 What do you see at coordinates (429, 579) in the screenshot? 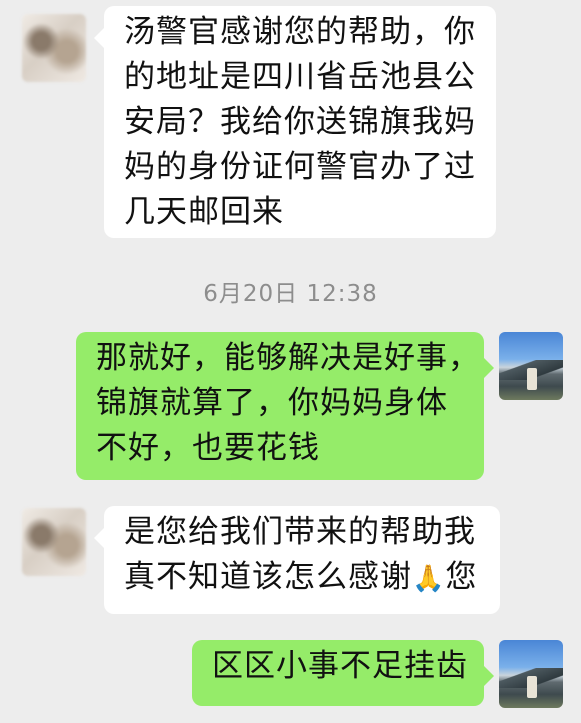
I see `praying-hands-emoji-icon: 🙏` at bounding box center [429, 579].